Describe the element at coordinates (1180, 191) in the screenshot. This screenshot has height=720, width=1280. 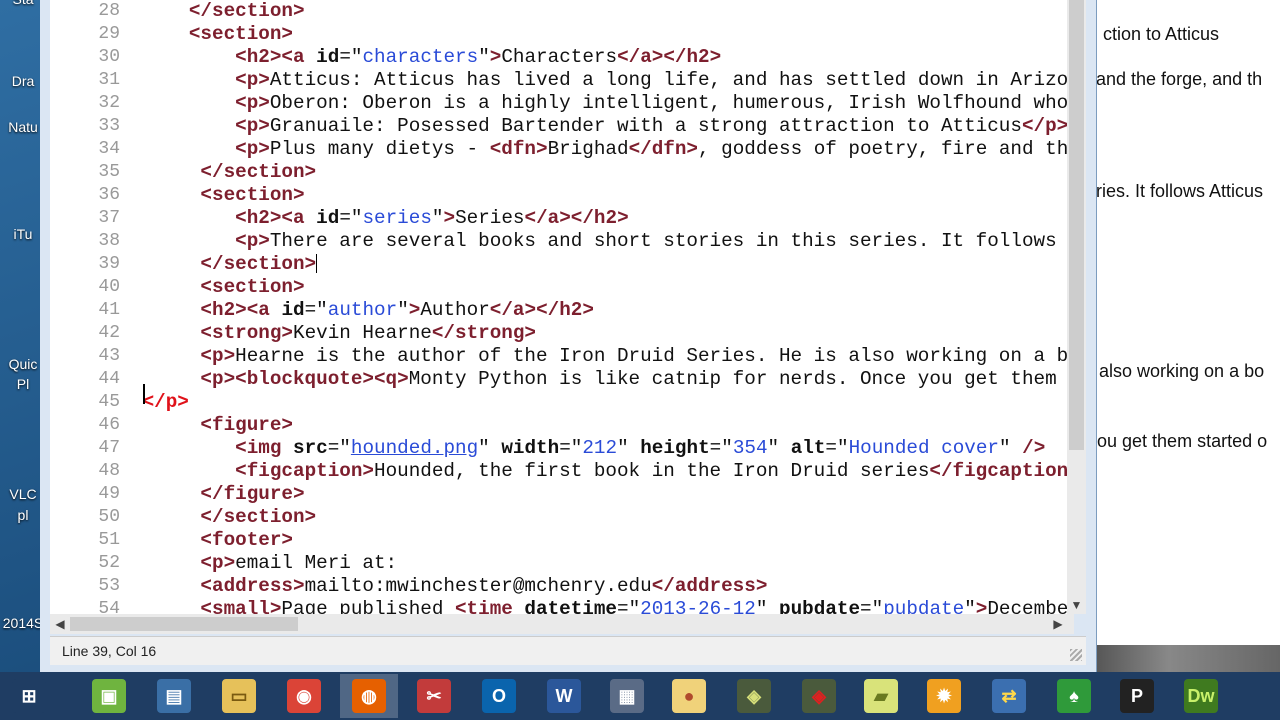
I see `browser-text-line: ries. It follows Atticus` at that location.